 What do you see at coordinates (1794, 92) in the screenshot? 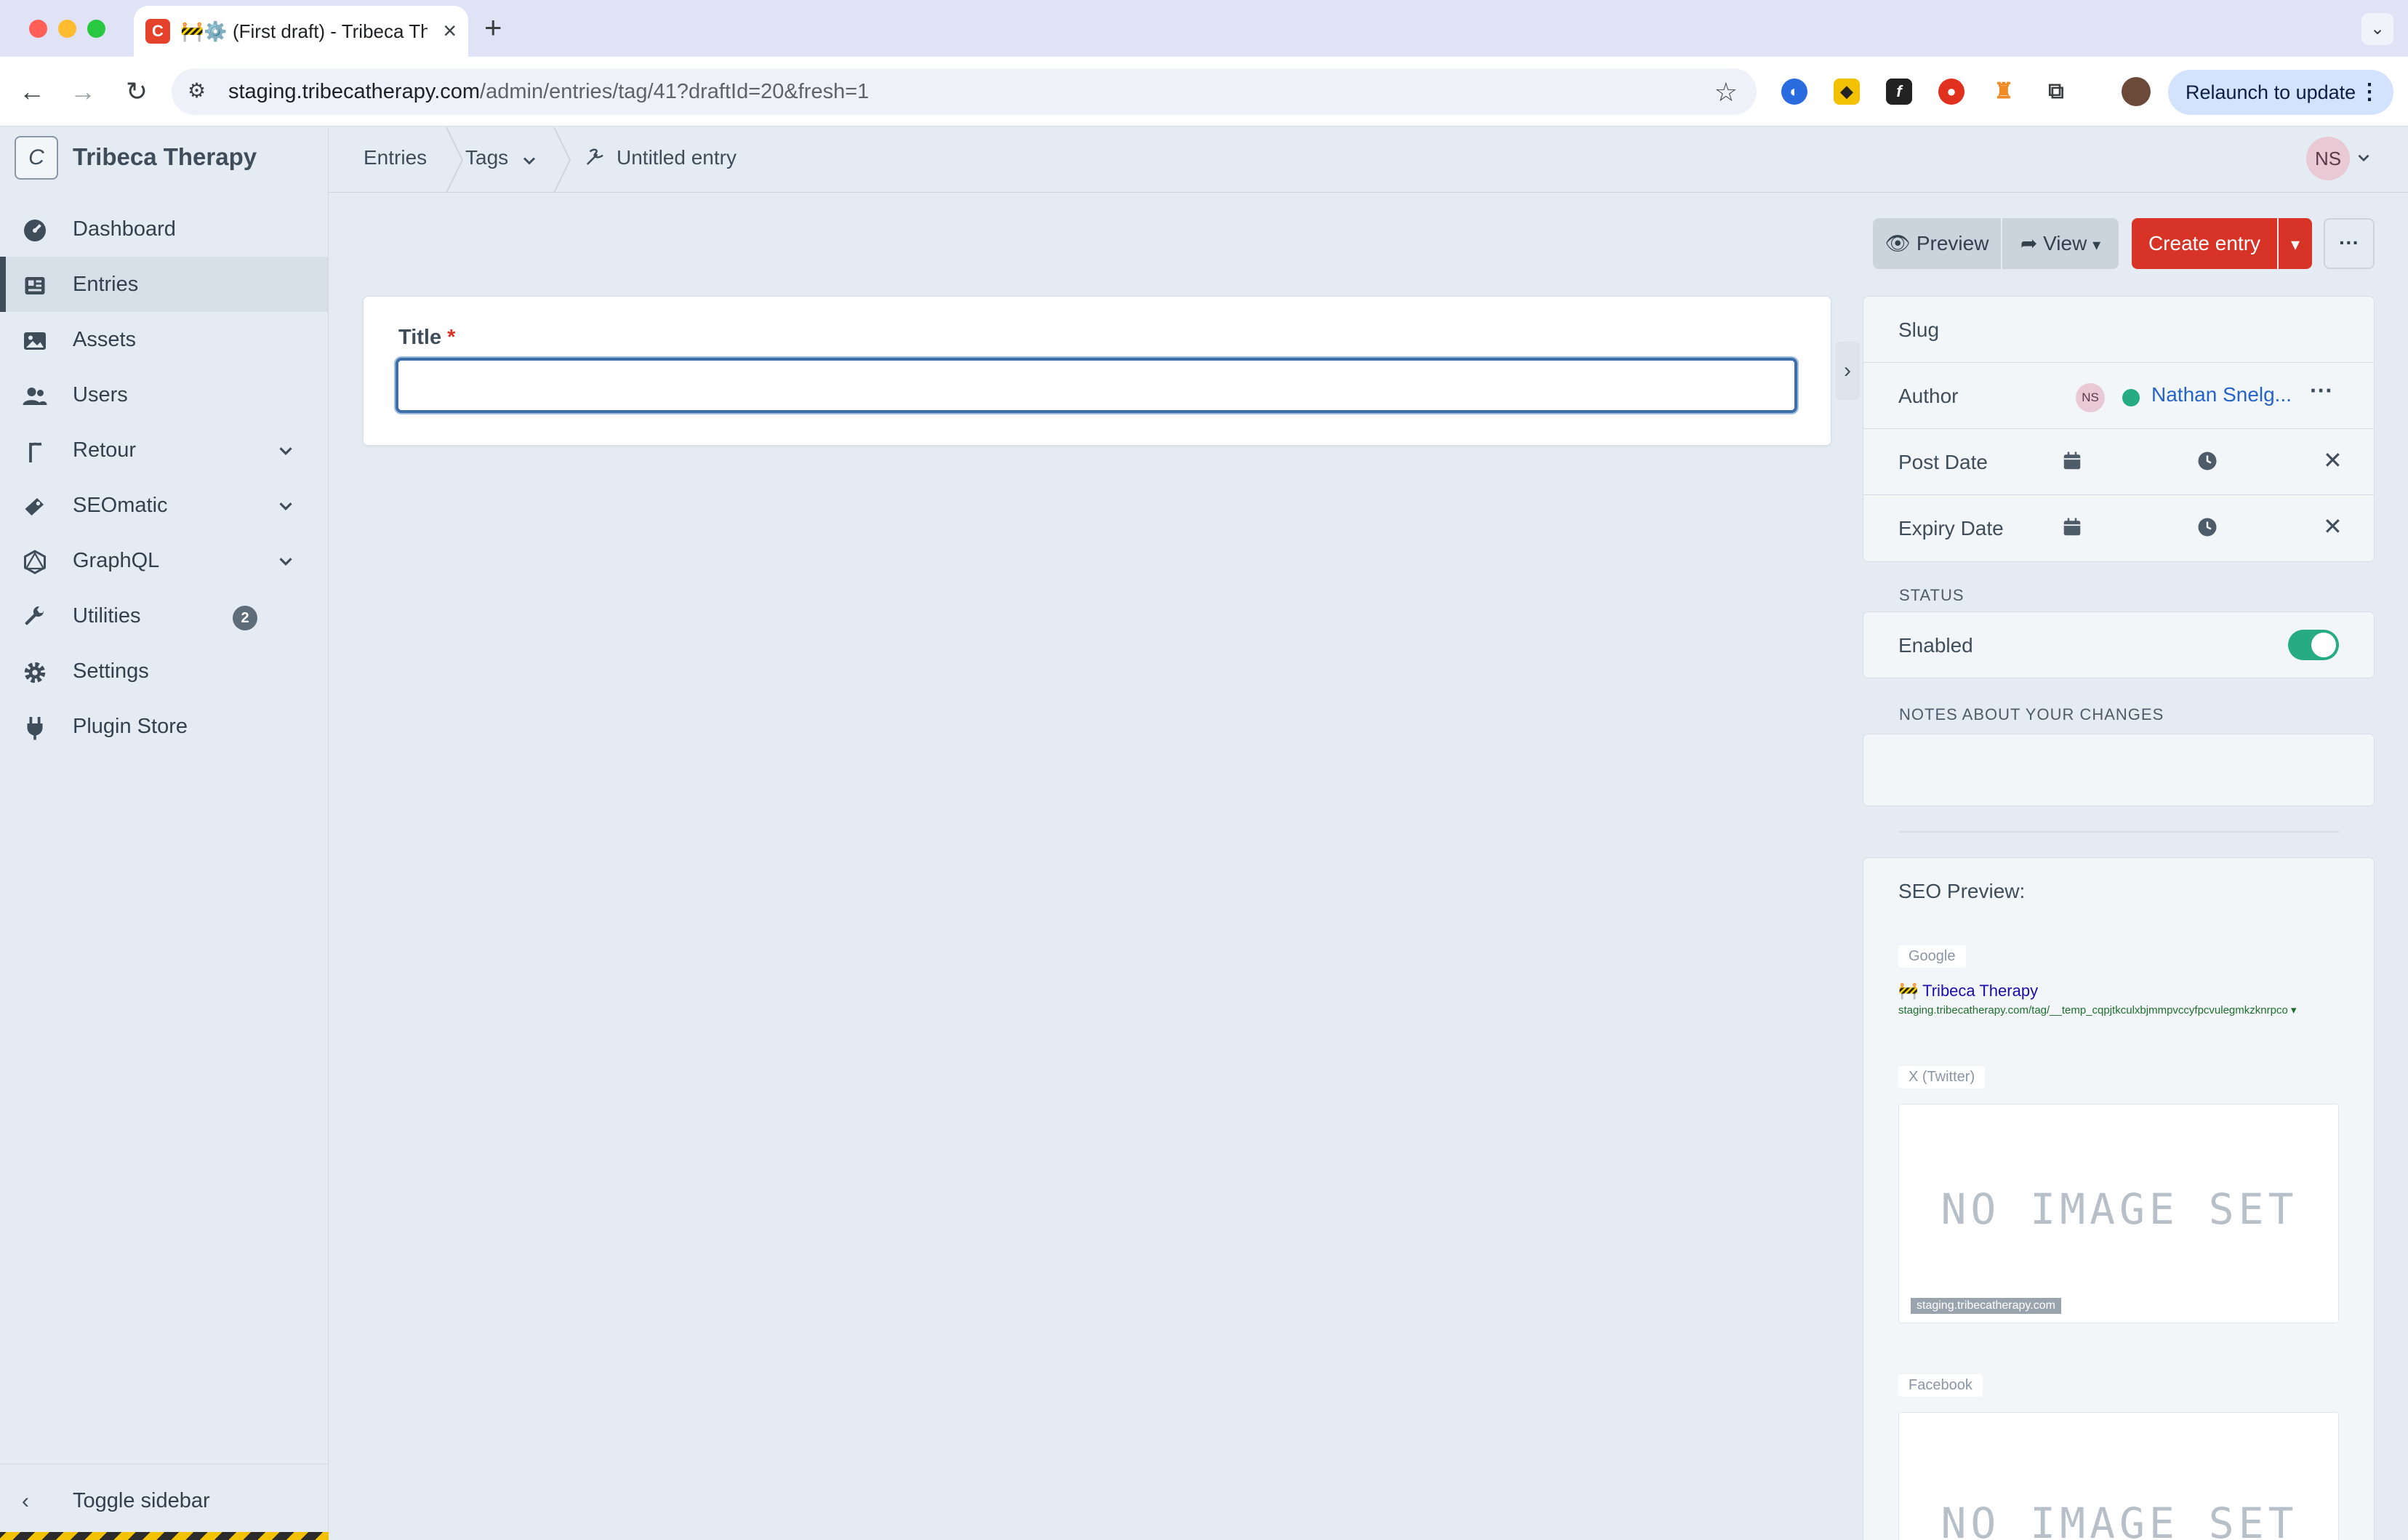
I see `1password-icon: ◐` at bounding box center [1794, 92].